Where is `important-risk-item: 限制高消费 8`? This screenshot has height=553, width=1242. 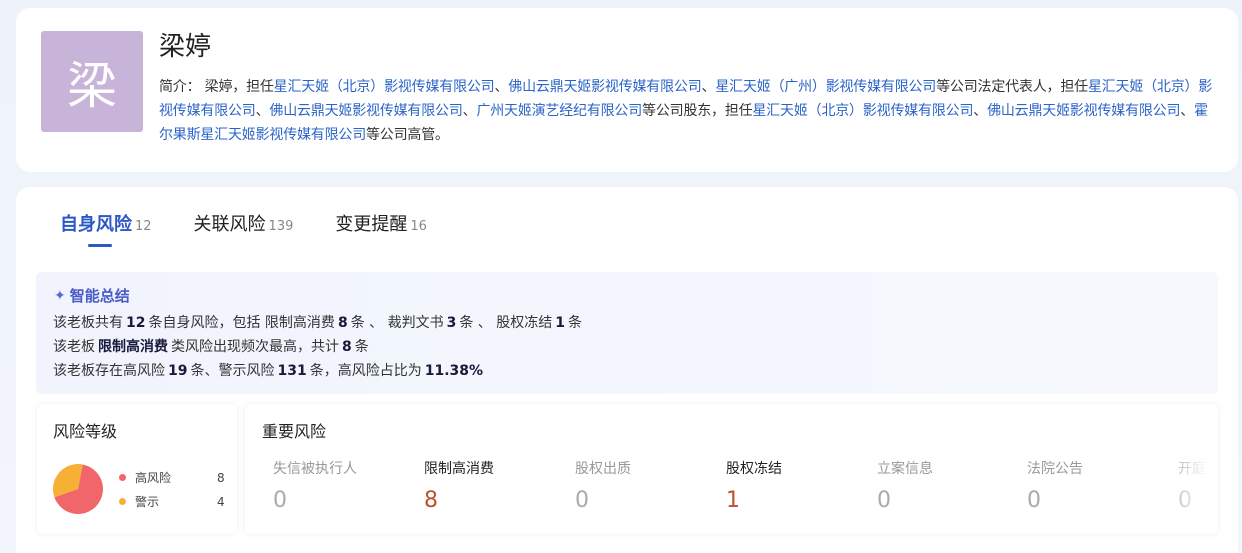
important-risk-item: 限制高消费 8 is located at coordinates (459, 485).